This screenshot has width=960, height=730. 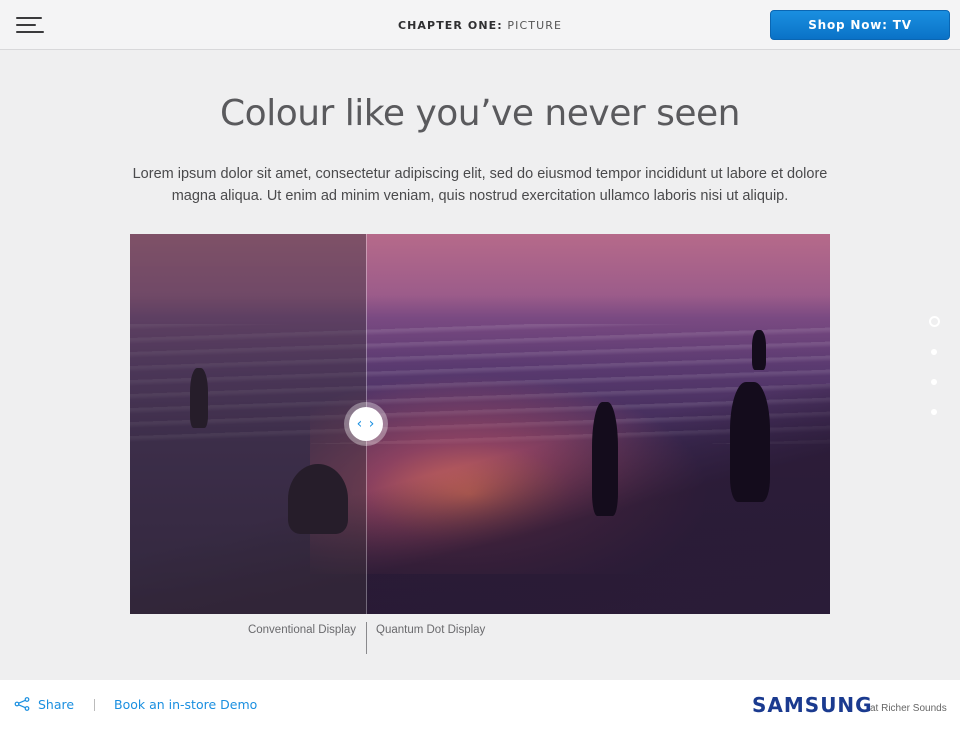 I want to click on chevrons-left-right-icon: ‹ ›, so click(x=366, y=424).